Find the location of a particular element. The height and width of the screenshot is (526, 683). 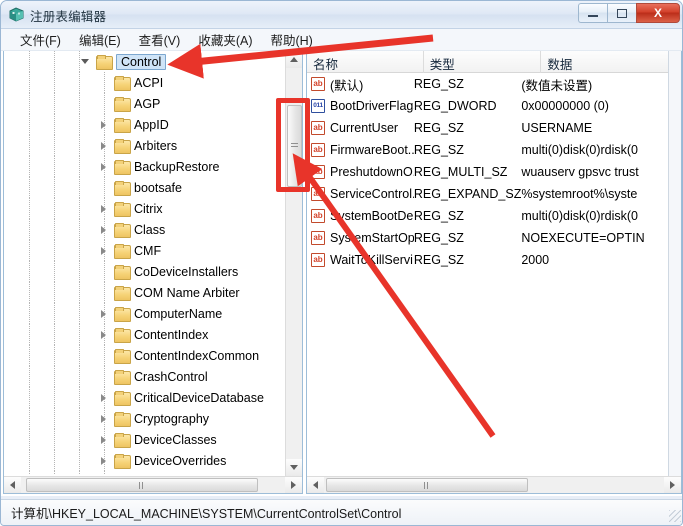

scrollbar-highlight-box is located at coordinates (293, 145).